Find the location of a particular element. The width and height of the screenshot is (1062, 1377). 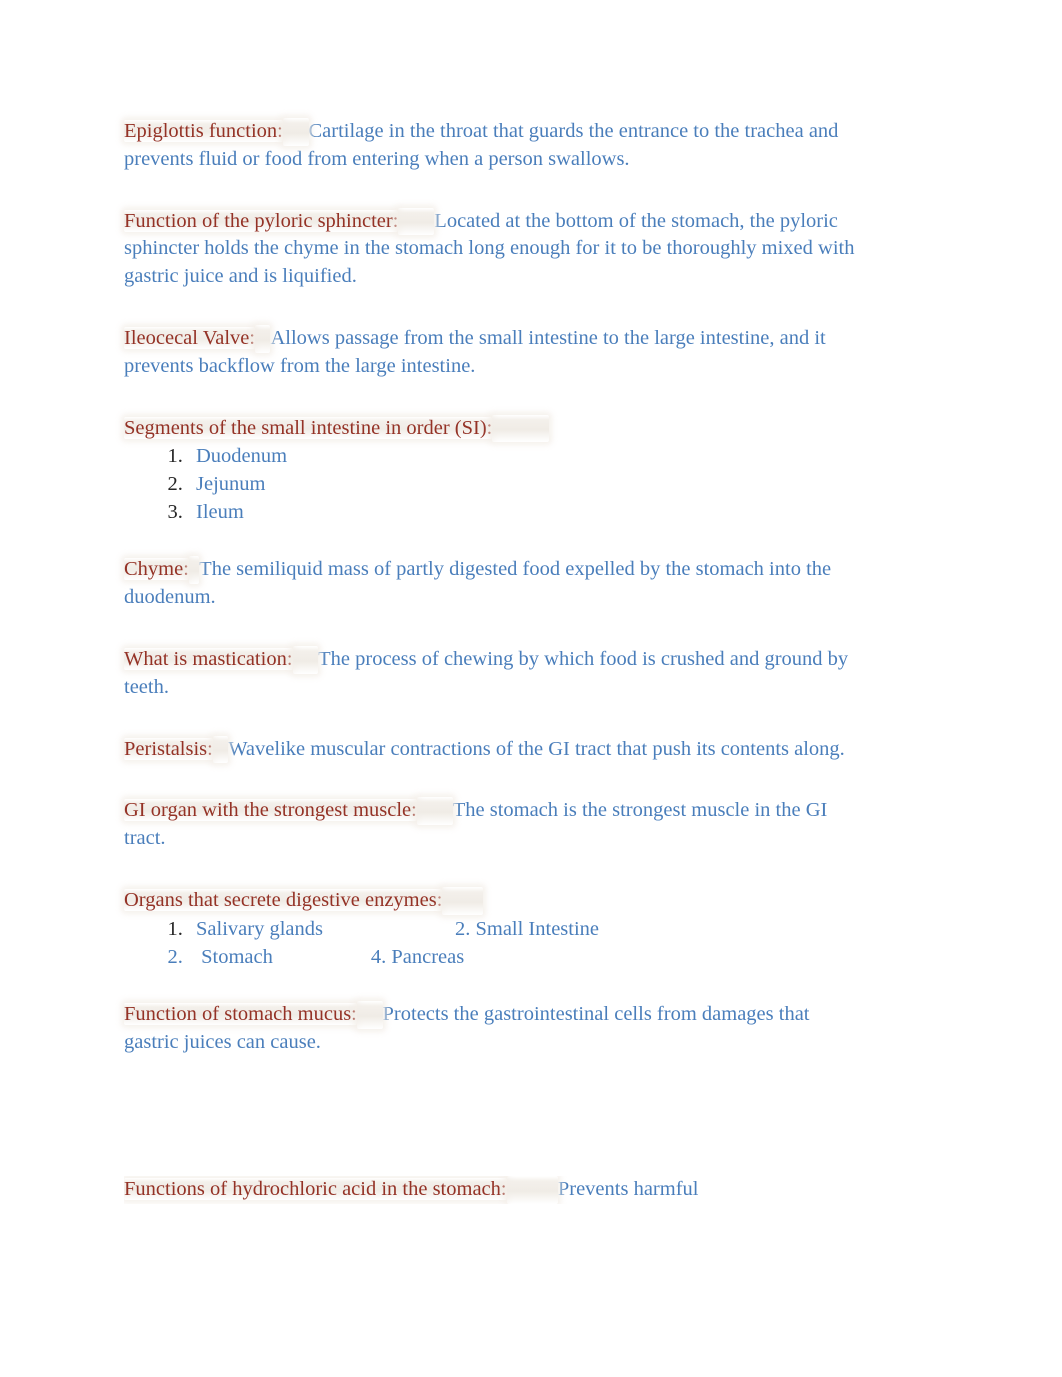

small-intestine-segment-list: Duodenum Jejunum Ileum is located at coordinates (494, 484).